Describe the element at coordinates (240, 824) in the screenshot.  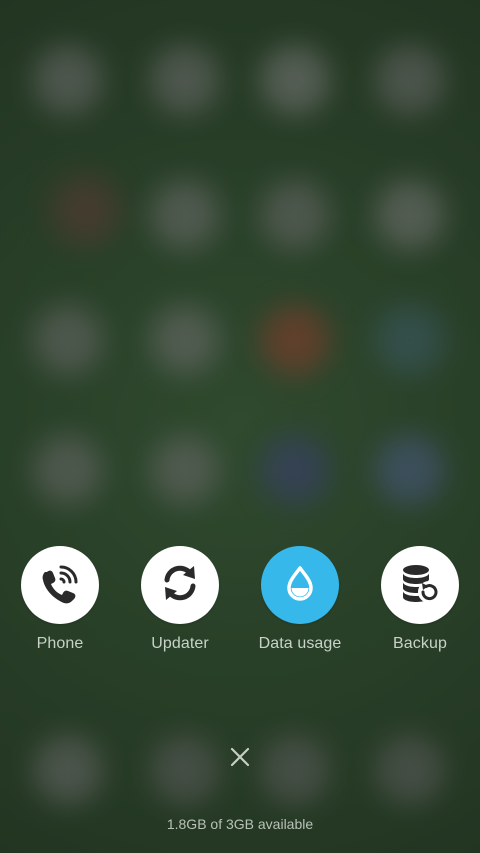
I see `memory-available-text: 1.8GB of 3GB available` at that location.